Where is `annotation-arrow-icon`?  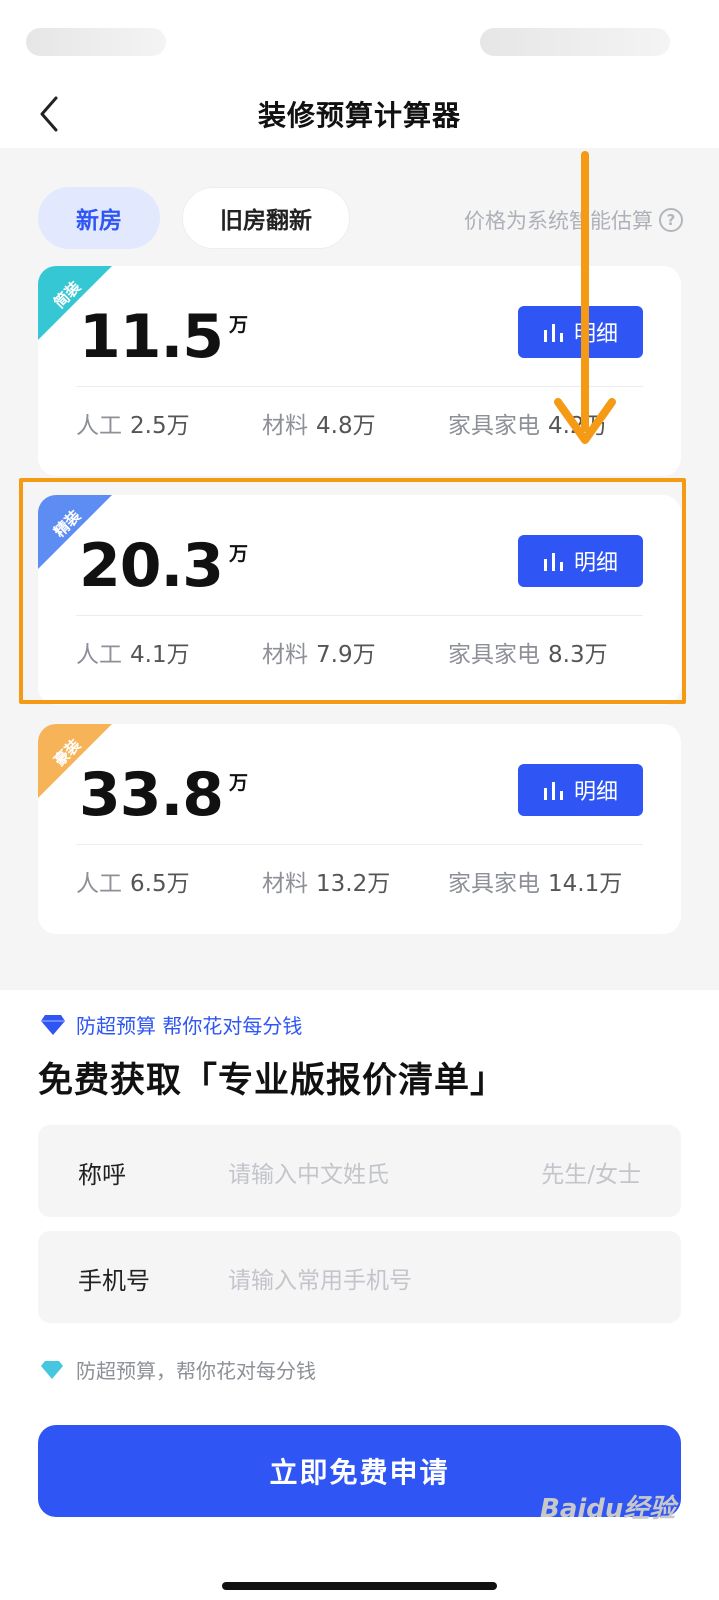
annotation-arrow-icon is located at coordinates (585, 297).